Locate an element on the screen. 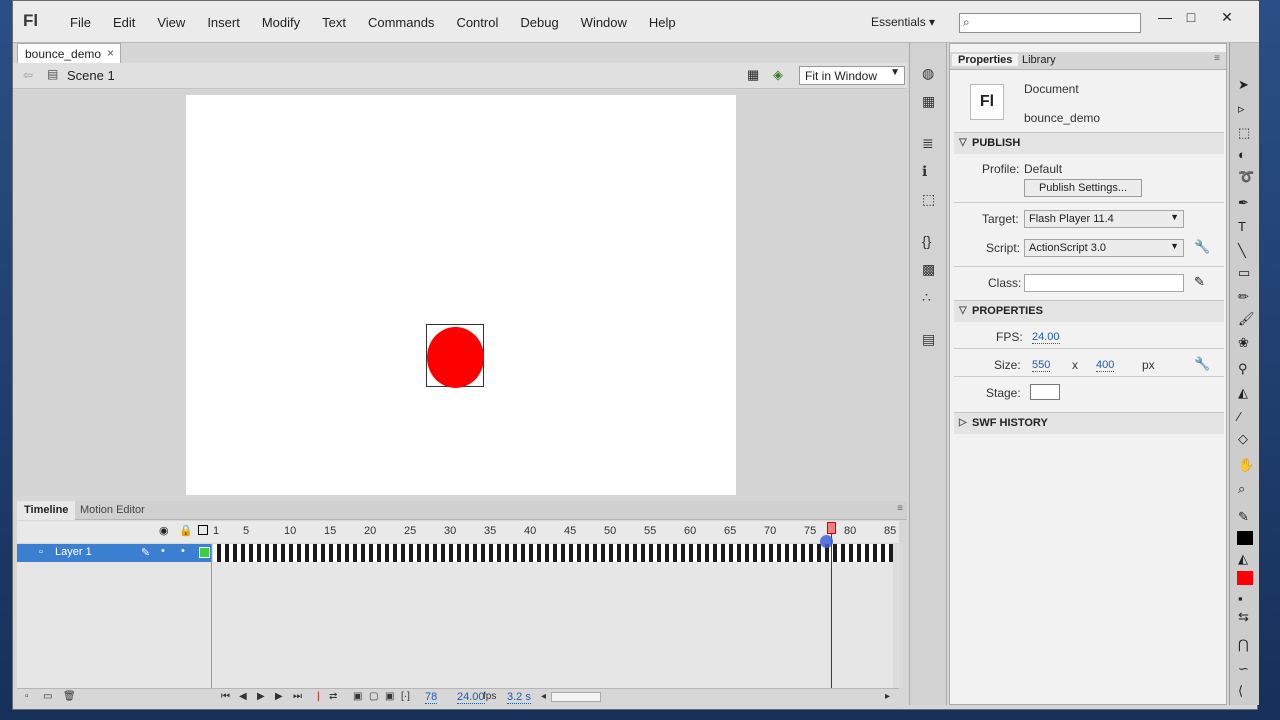  minimize-button: — is located at coordinates (1165, 17).